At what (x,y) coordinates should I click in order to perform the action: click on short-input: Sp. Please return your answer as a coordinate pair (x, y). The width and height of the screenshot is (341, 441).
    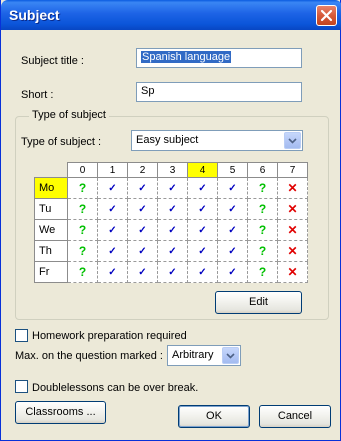
    Looking at the image, I should click on (219, 92).